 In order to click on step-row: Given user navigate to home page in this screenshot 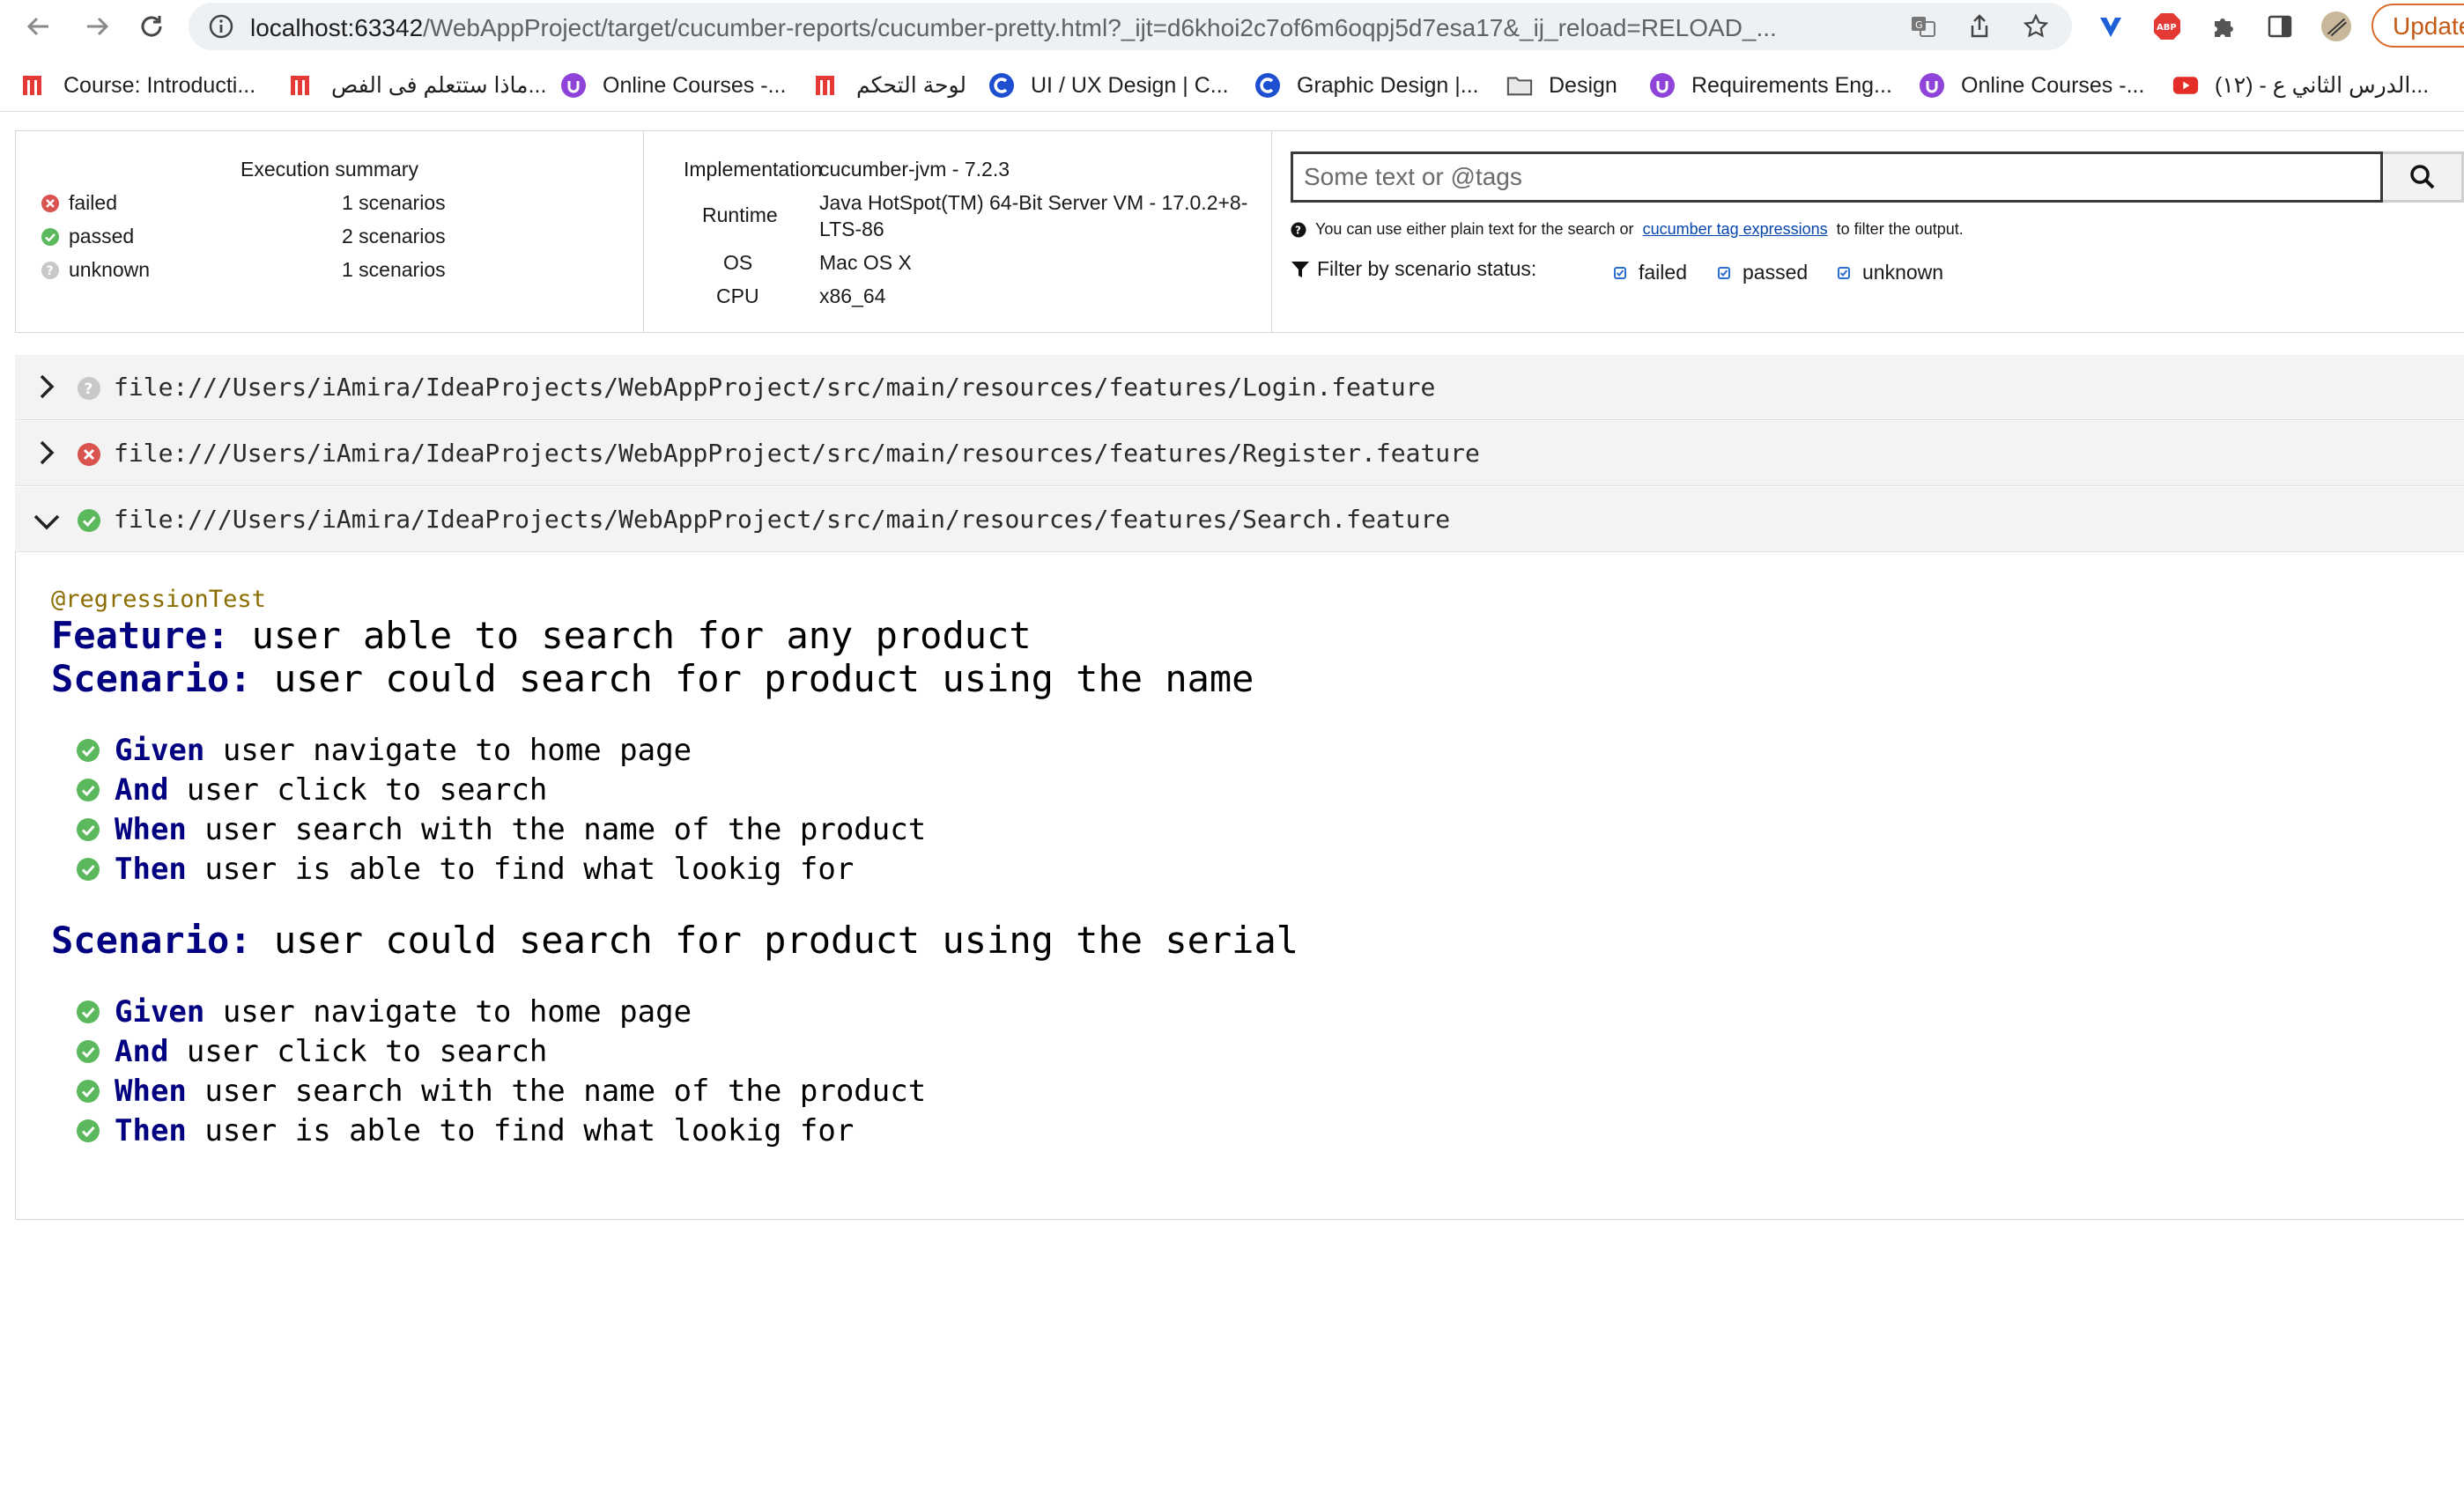, I will do `click(384, 751)`.